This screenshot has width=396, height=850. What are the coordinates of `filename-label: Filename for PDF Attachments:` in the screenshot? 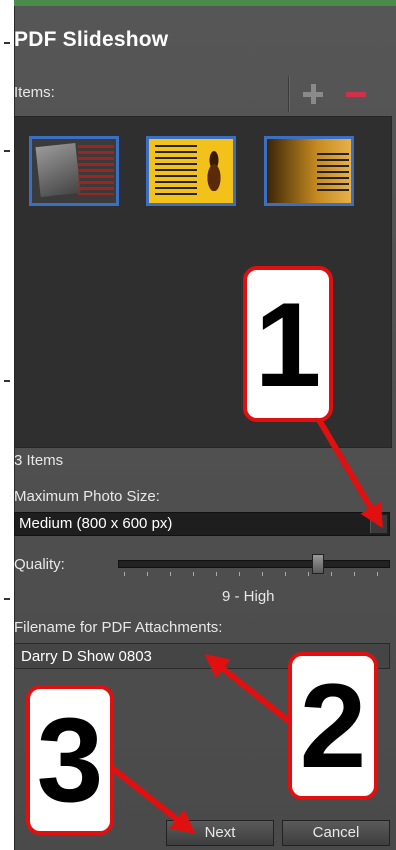 It's located at (118, 627).